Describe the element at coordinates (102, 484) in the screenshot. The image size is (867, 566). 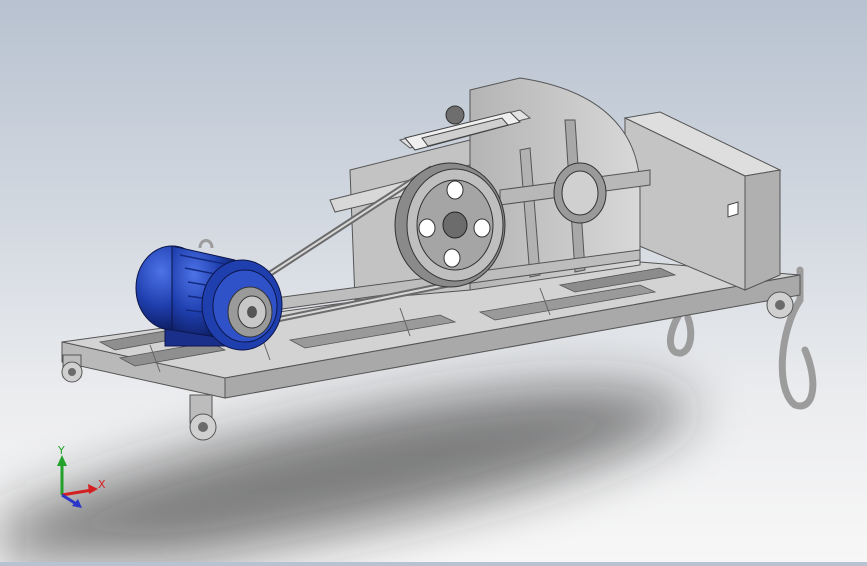
I see `x-axis-label: X` at that location.